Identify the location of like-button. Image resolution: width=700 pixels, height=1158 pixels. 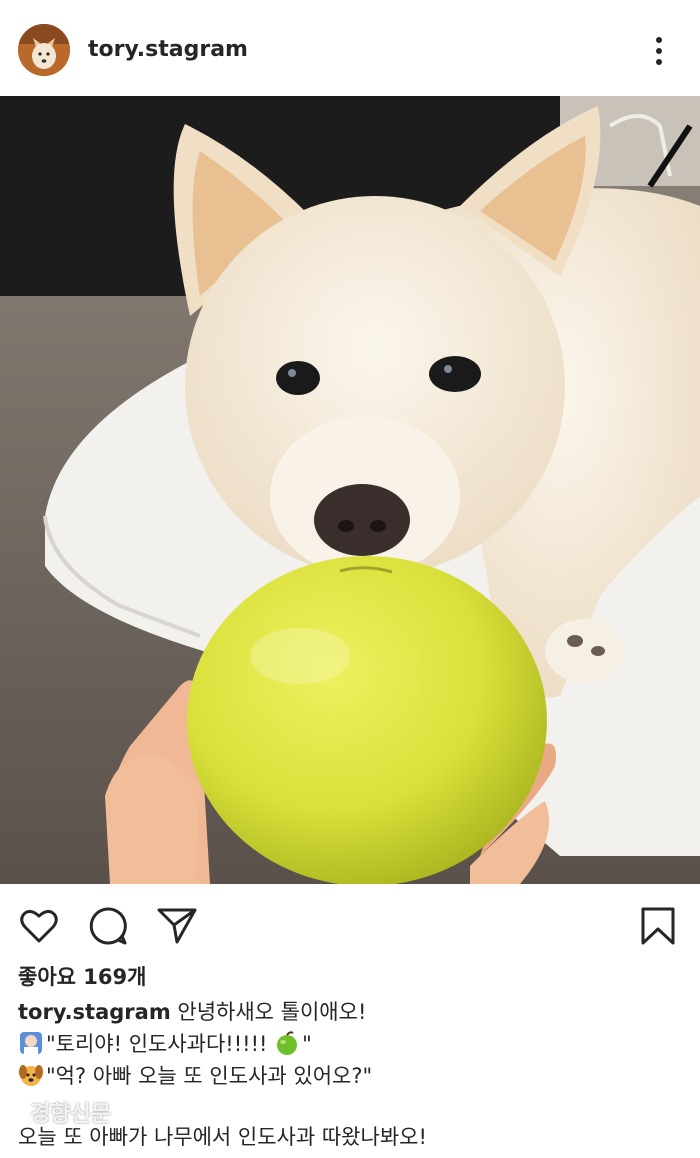
(39, 926).